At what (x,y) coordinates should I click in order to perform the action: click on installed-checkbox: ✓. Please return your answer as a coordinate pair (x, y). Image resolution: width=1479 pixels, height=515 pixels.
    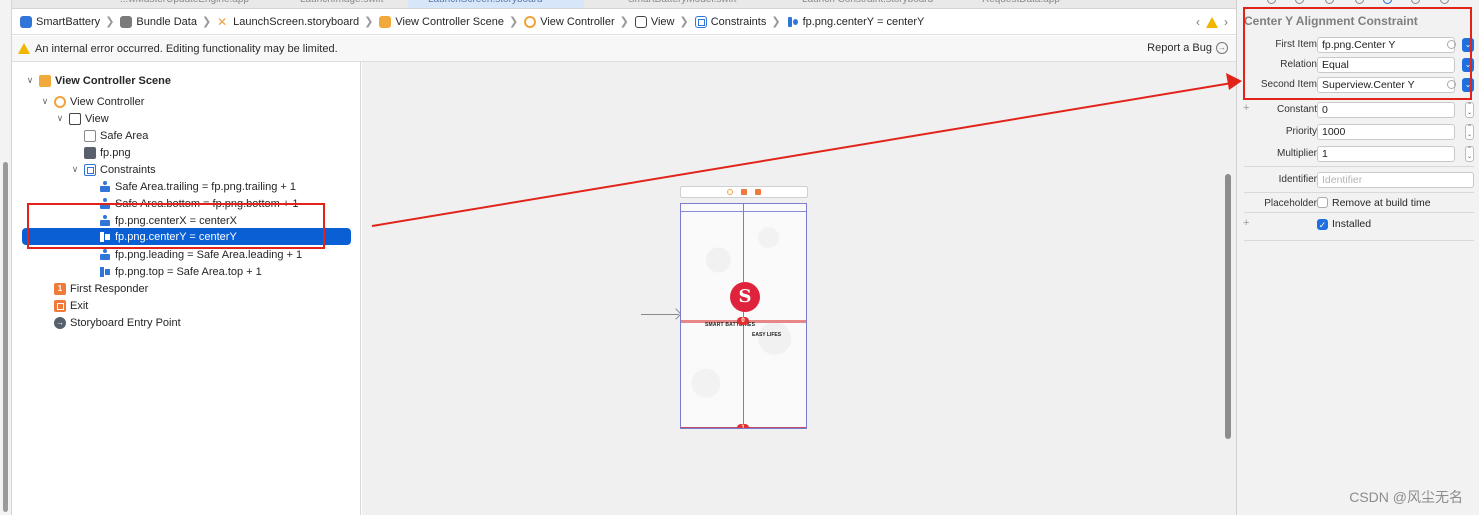
    Looking at the image, I should click on (1322, 224).